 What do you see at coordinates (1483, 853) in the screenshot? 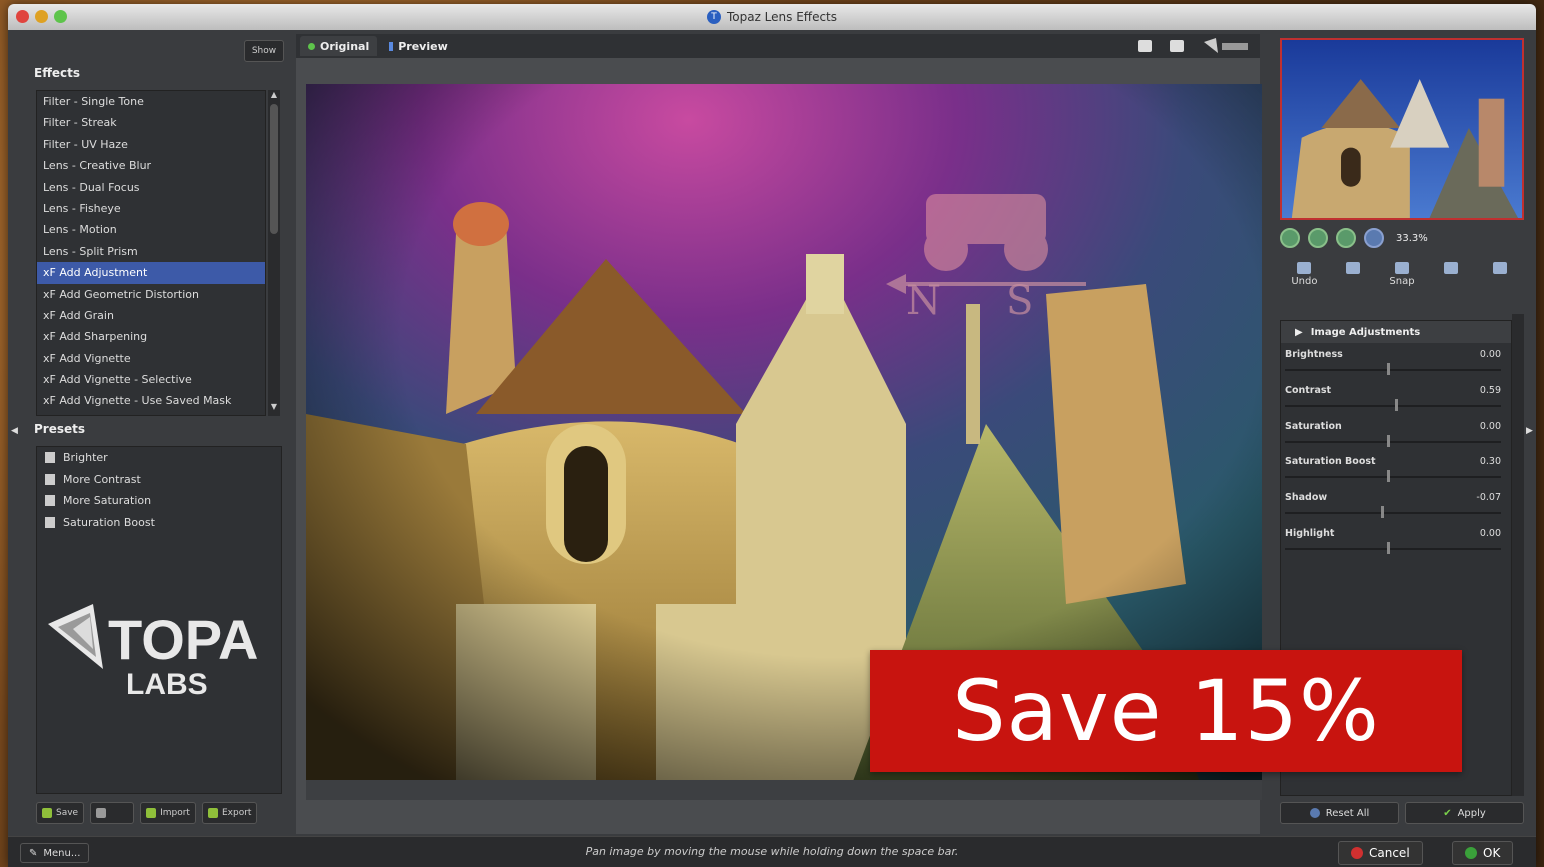
I see `ok-button: OK` at bounding box center [1483, 853].